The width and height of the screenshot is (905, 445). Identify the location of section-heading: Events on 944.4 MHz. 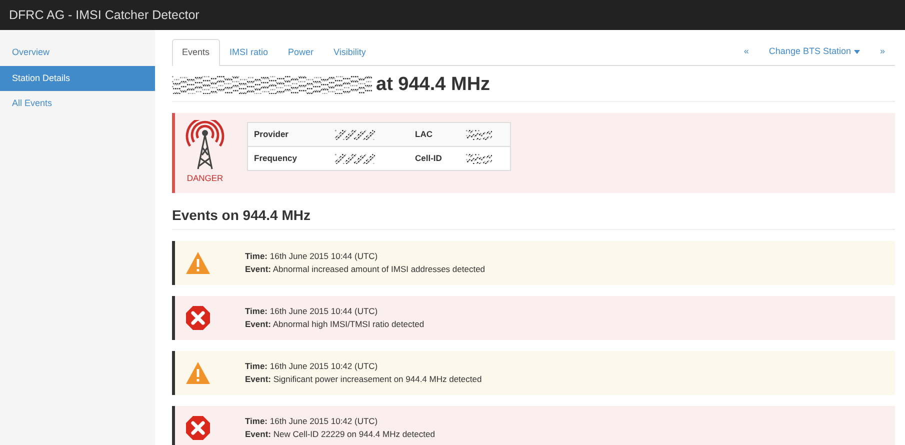
(533, 217).